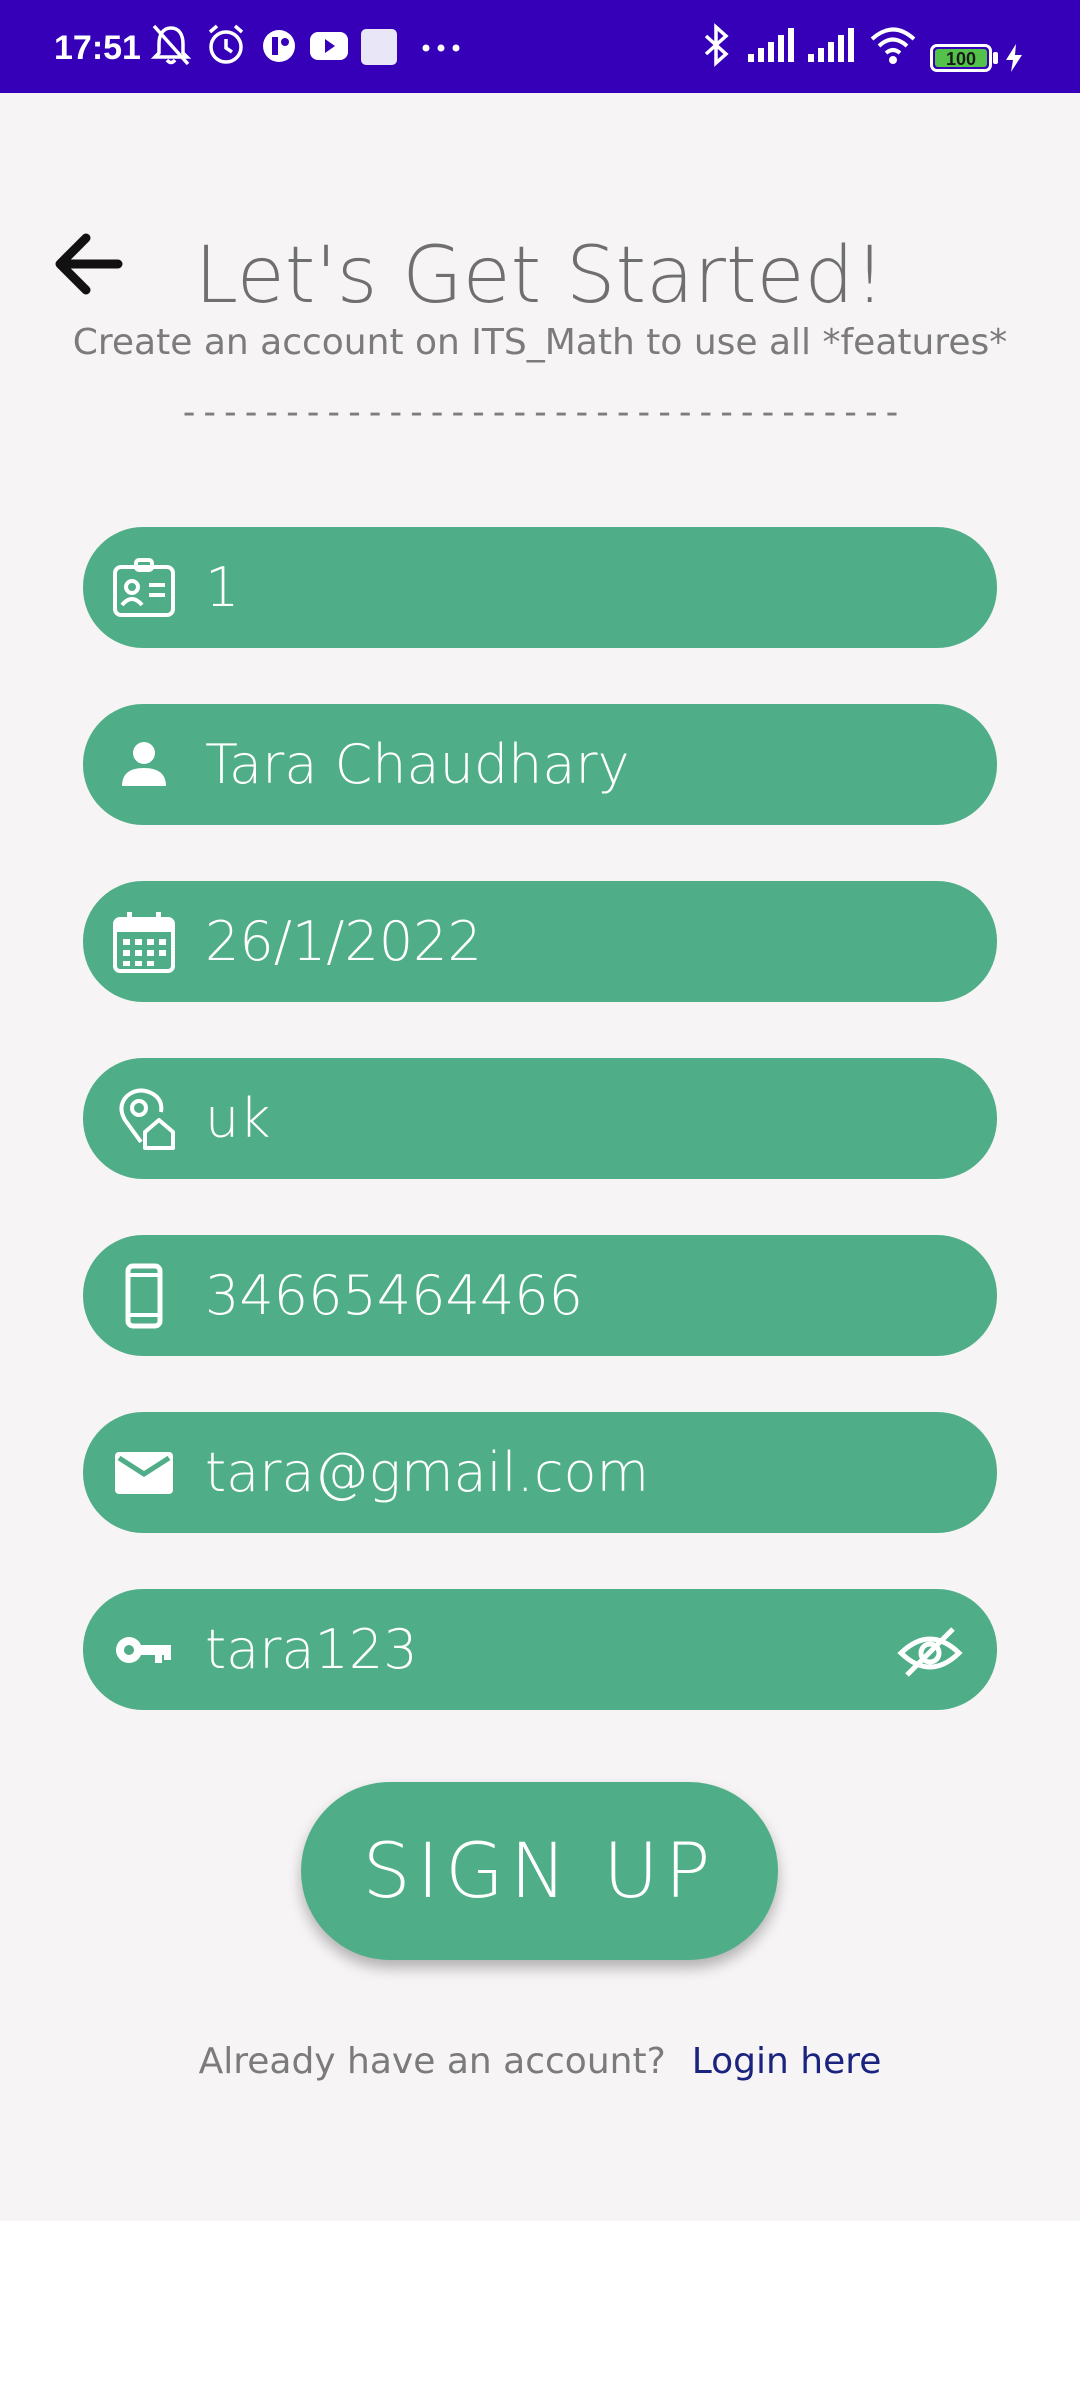 This screenshot has height=2400, width=1080. I want to click on key-icon, so click(143, 1650).